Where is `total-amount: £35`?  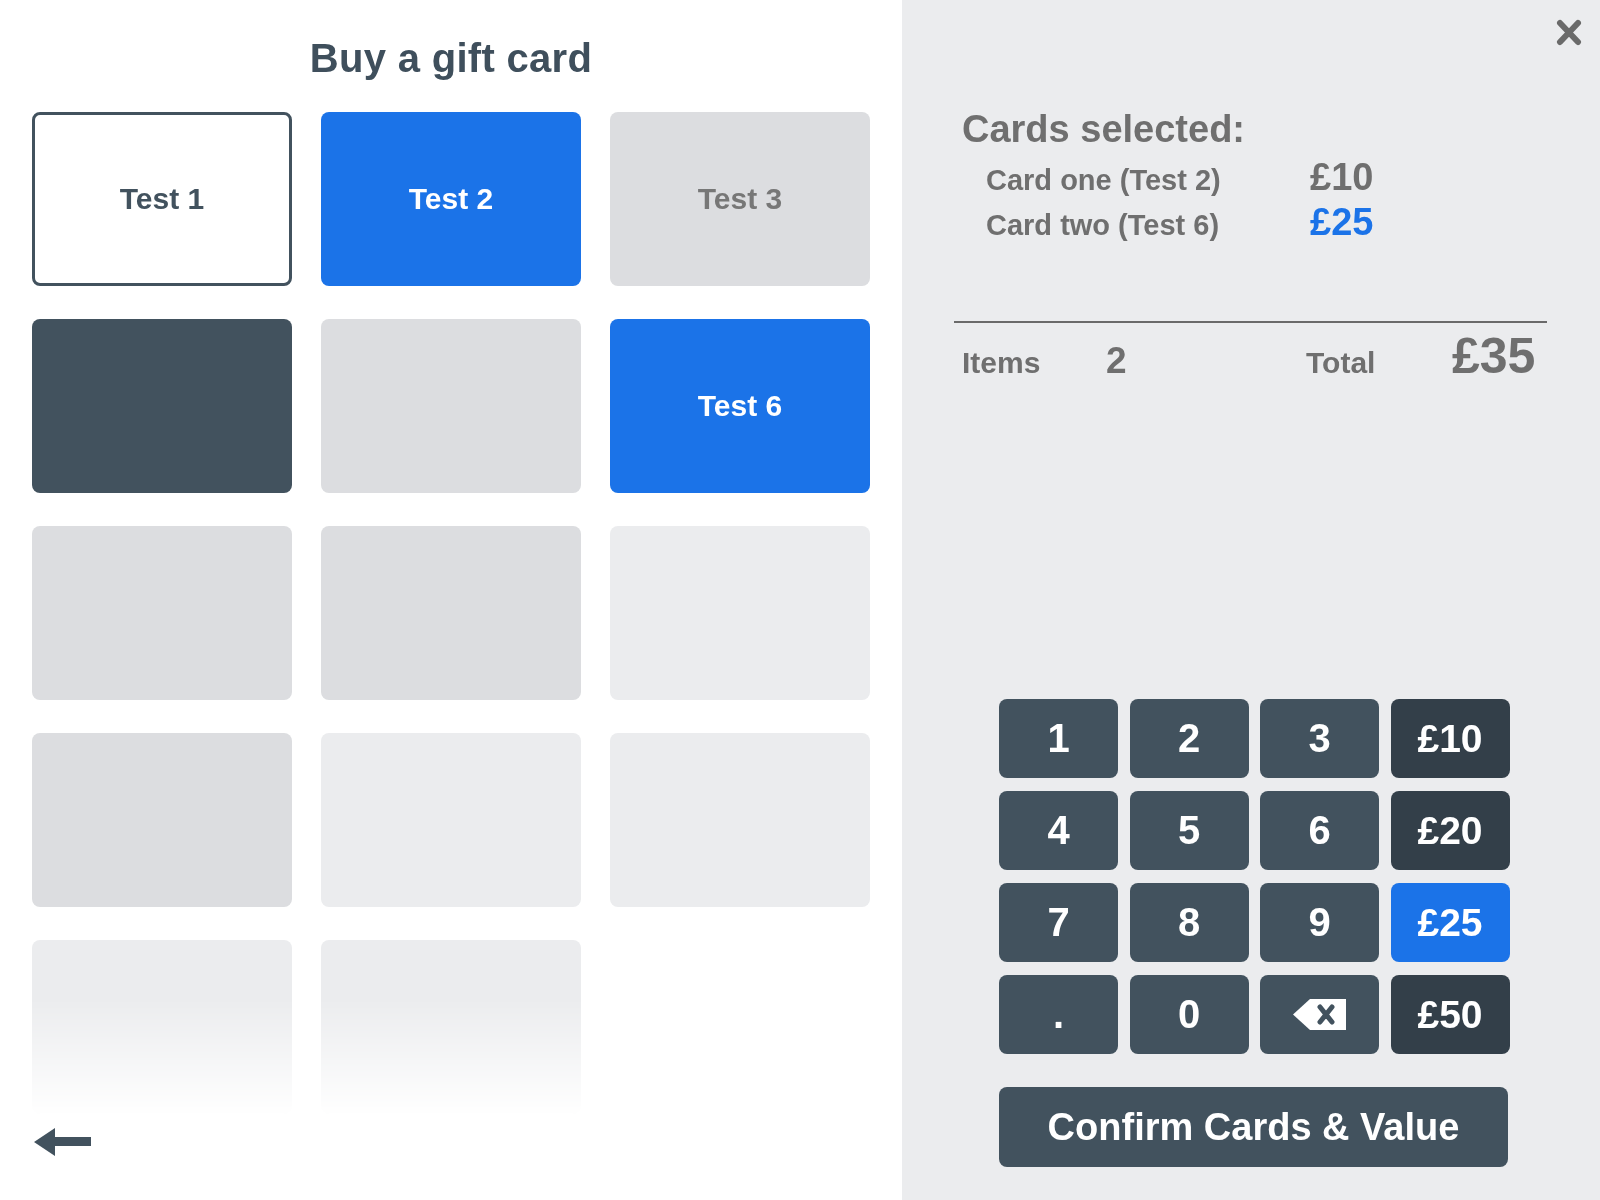
total-amount: £35 is located at coordinates (1494, 356).